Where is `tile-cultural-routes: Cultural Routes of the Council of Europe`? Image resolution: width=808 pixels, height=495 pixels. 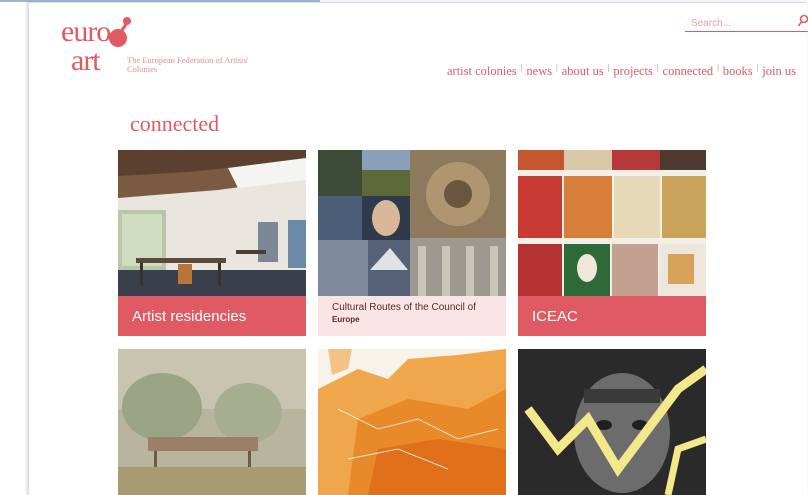 tile-cultural-routes: Cultural Routes of the Council of Europe is located at coordinates (412, 243).